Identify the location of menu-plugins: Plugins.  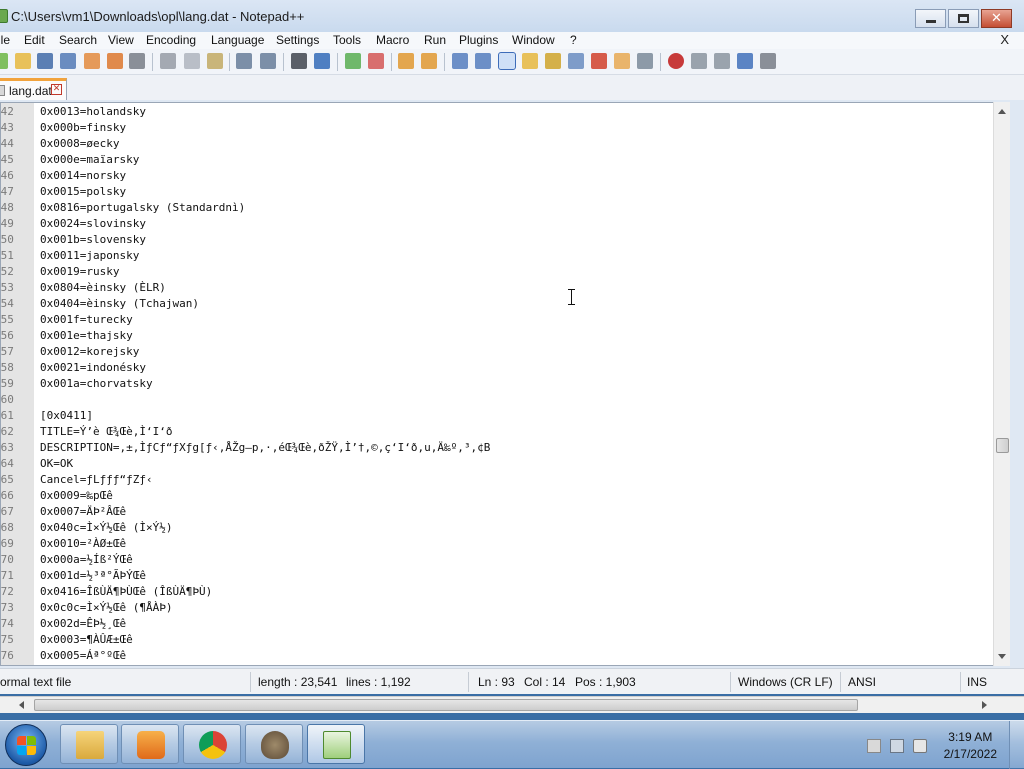
(478, 40).